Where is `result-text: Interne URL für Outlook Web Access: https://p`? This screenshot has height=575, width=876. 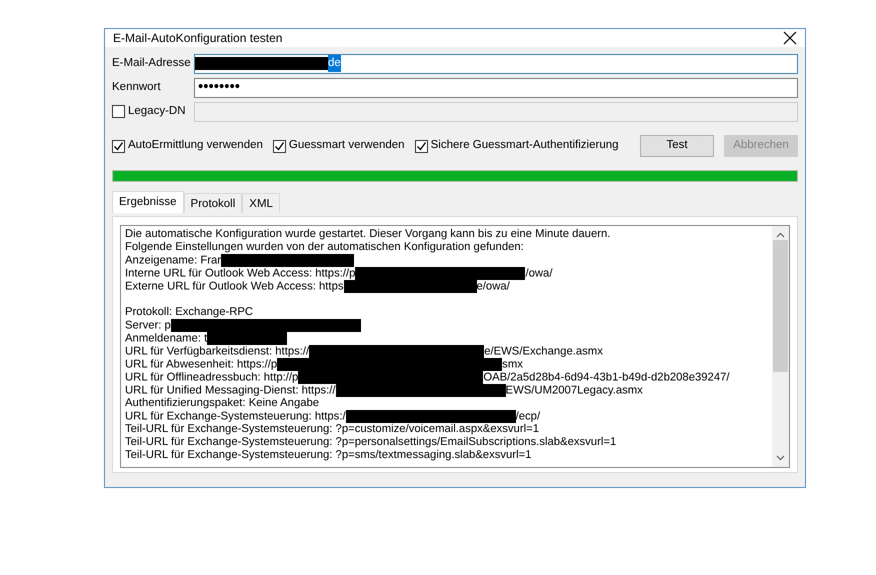 result-text: Interne URL für Outlook Web Access: https://p is located at coordinates (240, 273).